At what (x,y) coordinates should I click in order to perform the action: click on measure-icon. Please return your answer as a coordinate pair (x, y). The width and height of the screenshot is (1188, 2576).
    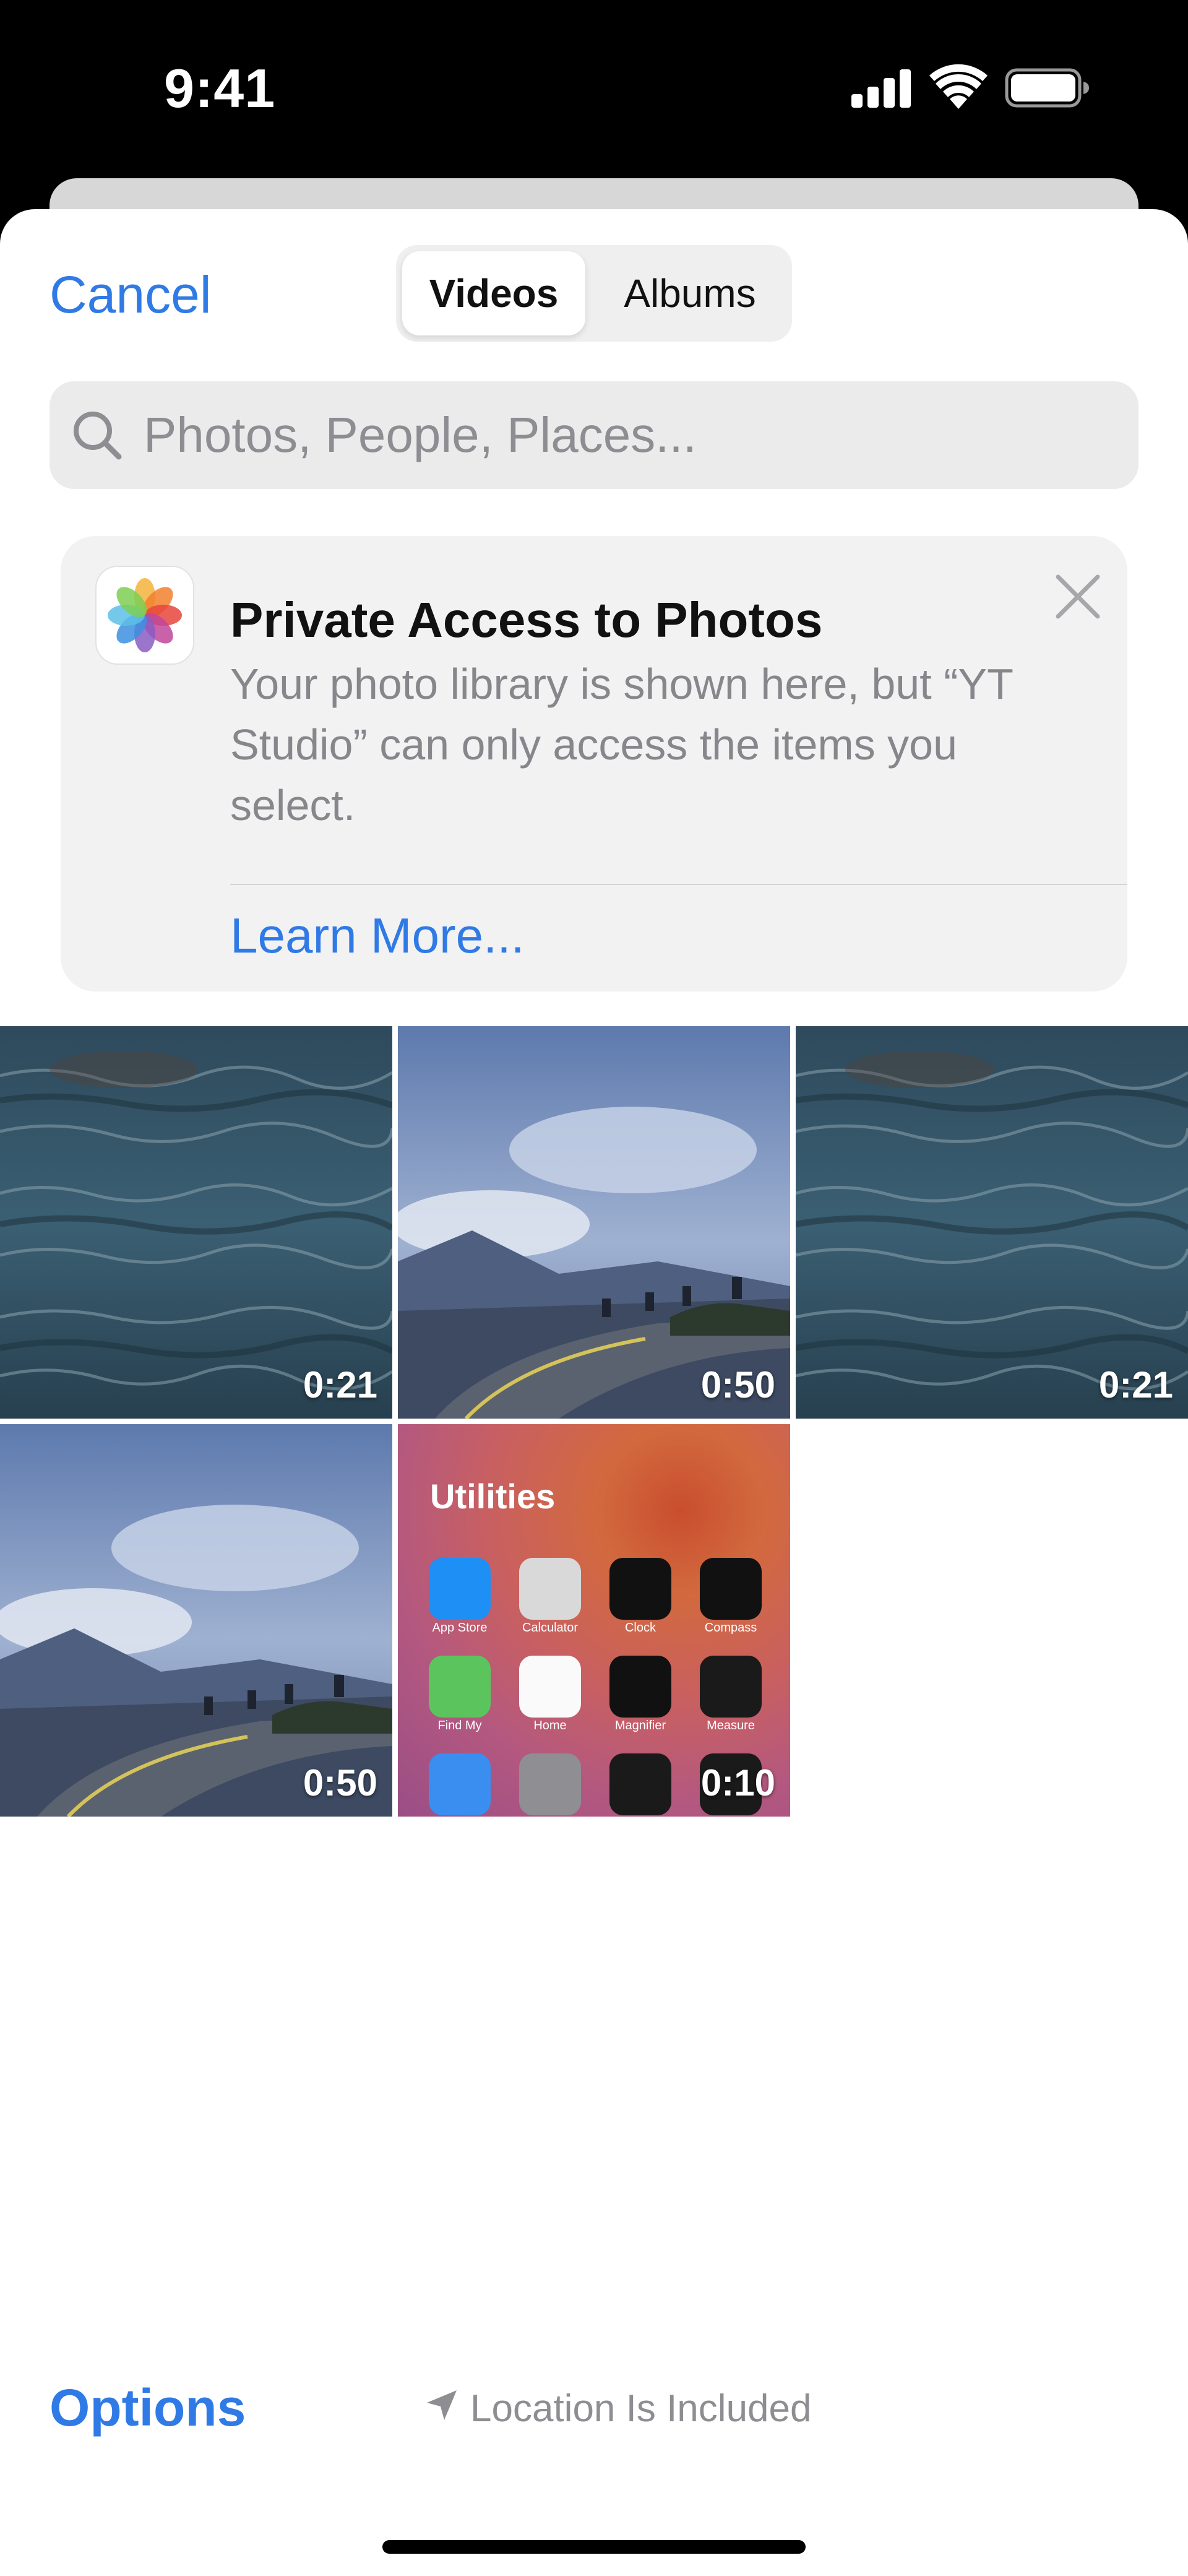
    Looking at the image, I should click on (731, 1687).